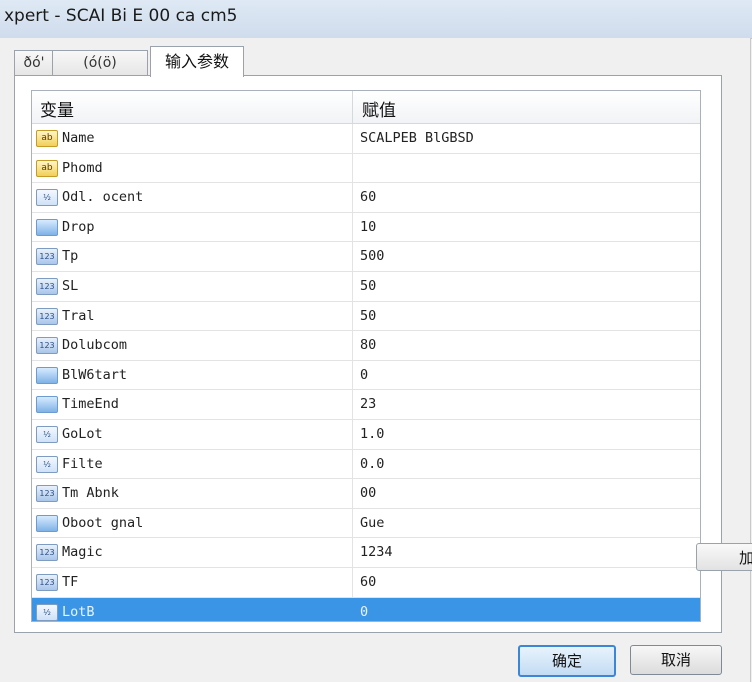 The image size is (752, 682). What do you see at coordinates (70, 581) in the screenshot?
I see `parameter-name: TF` at bounding box center [70, 581].